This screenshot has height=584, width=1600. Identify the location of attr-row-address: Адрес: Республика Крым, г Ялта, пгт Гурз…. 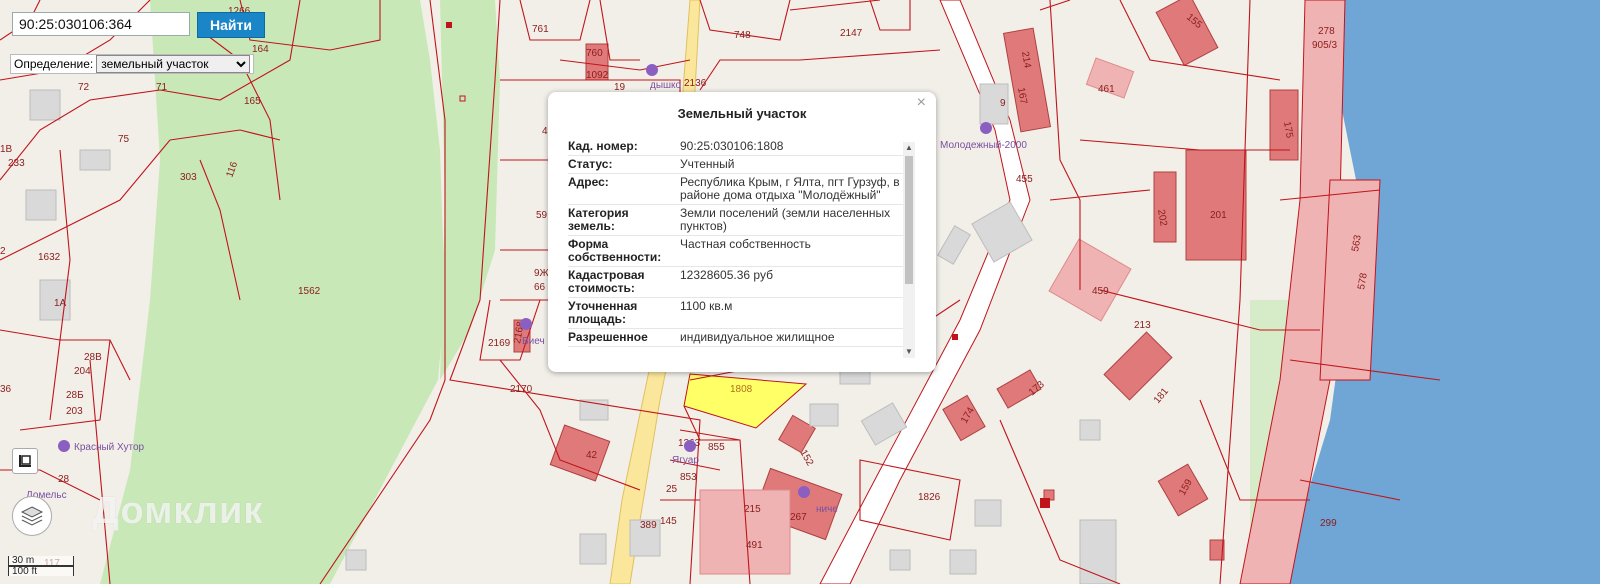
(738, 189).